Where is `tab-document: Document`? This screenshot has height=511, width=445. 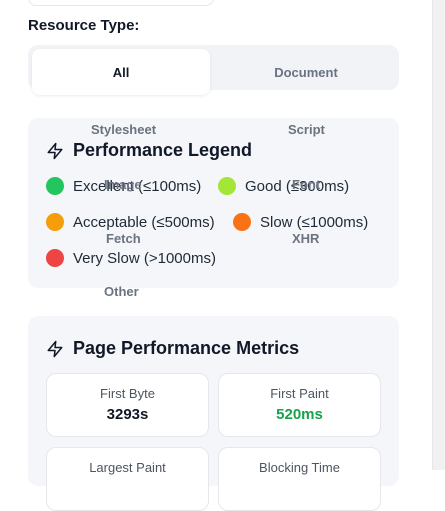 tab-document: Document is located at coordinates (306, 72).